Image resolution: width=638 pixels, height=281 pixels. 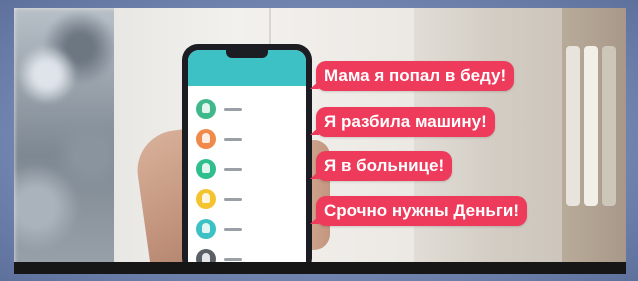 What do you see at coordinates (247, 54) in the screenshot?
I see `phone-notch` at bounding box center [247, 54].